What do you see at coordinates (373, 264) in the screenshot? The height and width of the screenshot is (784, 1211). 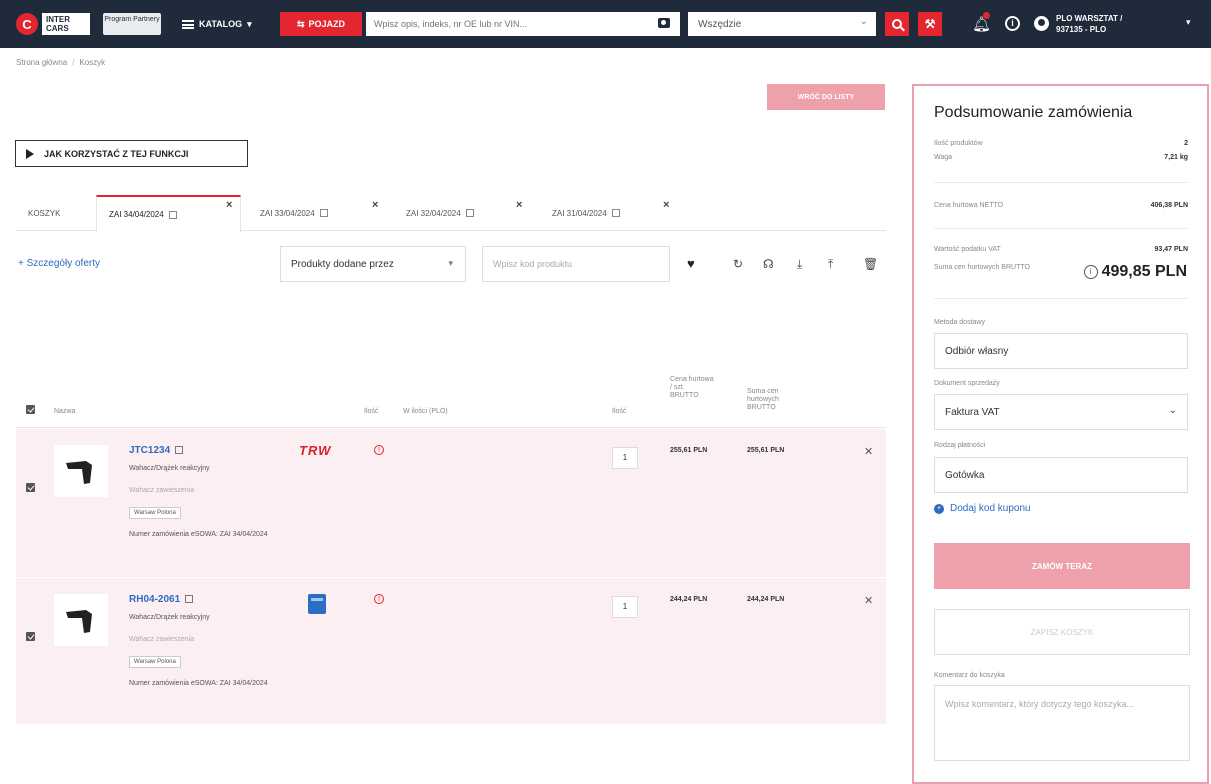 I see `added-by-select: Produkty dodane przez ▾` at bounding box center [373, 264].